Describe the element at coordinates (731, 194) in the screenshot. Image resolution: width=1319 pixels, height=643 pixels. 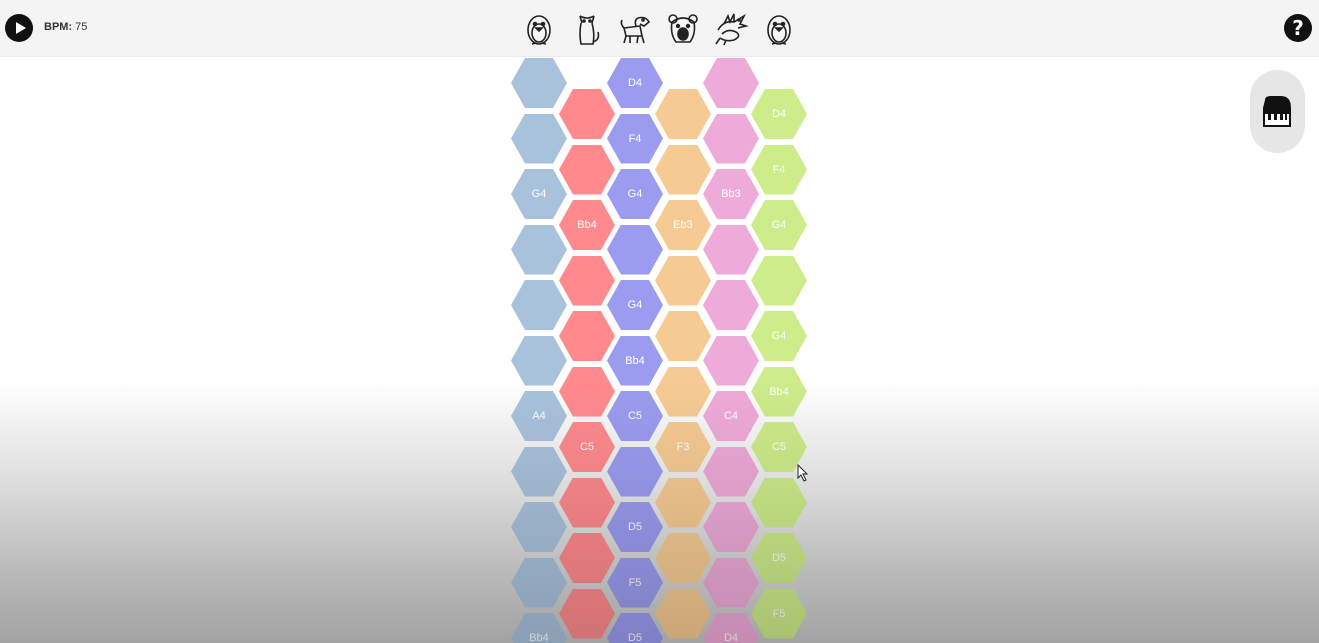
I see `hex-note-key: Bb3` at that location.